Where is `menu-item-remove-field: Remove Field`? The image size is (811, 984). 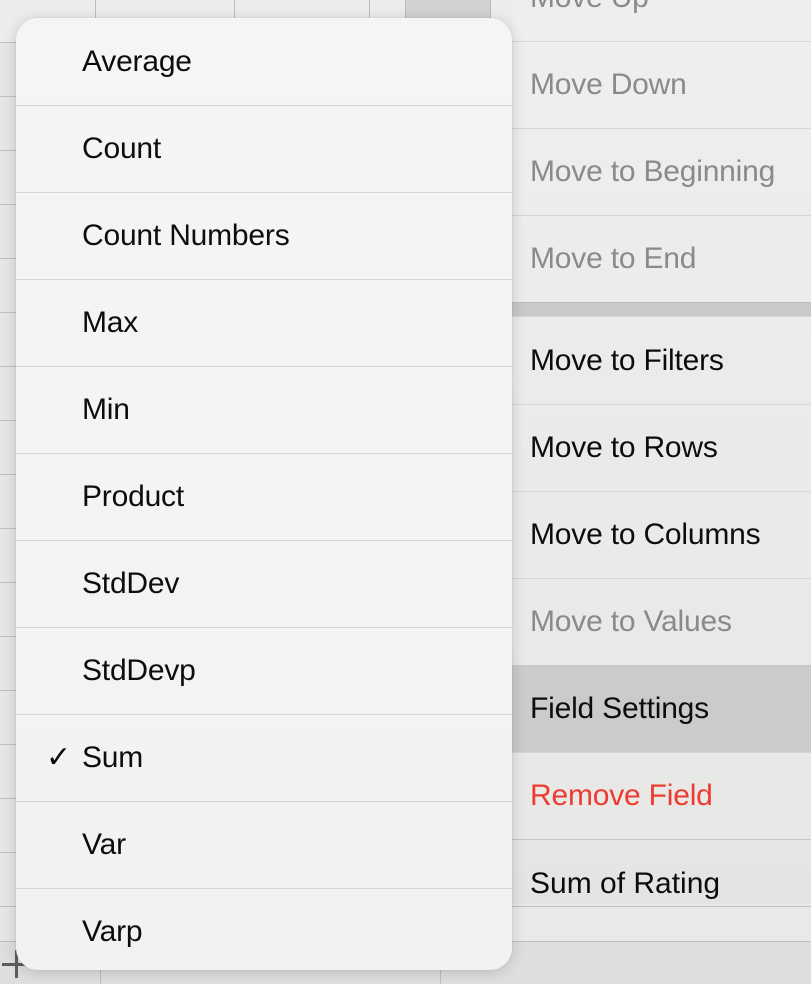 menu-item-remove-field: Remove Field is located at coordinates (661, 795).